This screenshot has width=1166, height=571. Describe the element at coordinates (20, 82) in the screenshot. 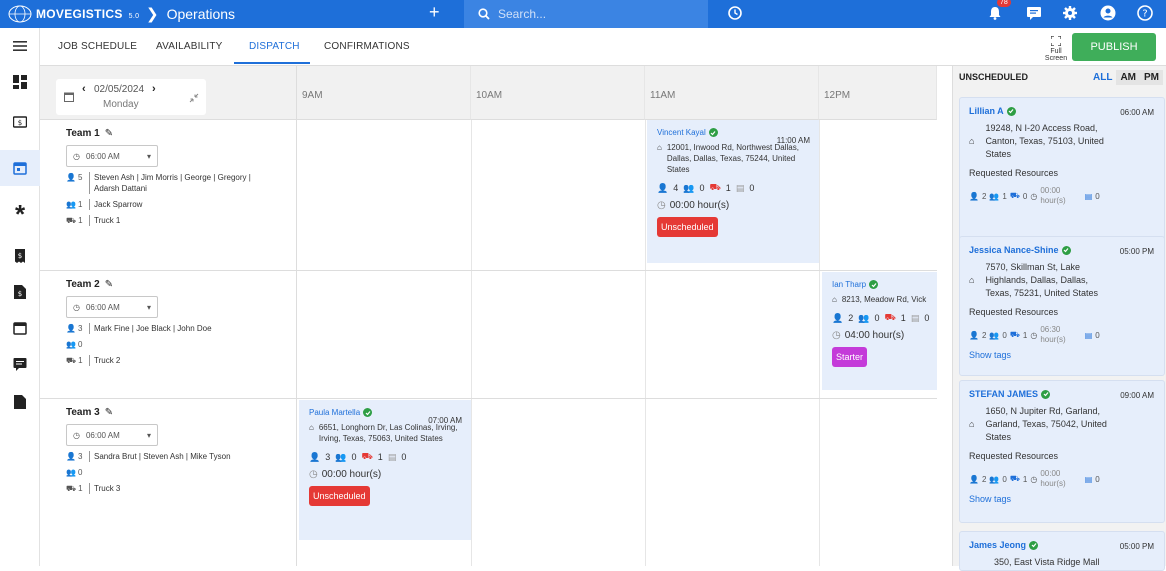

I see `dashboard-icon` at that location.